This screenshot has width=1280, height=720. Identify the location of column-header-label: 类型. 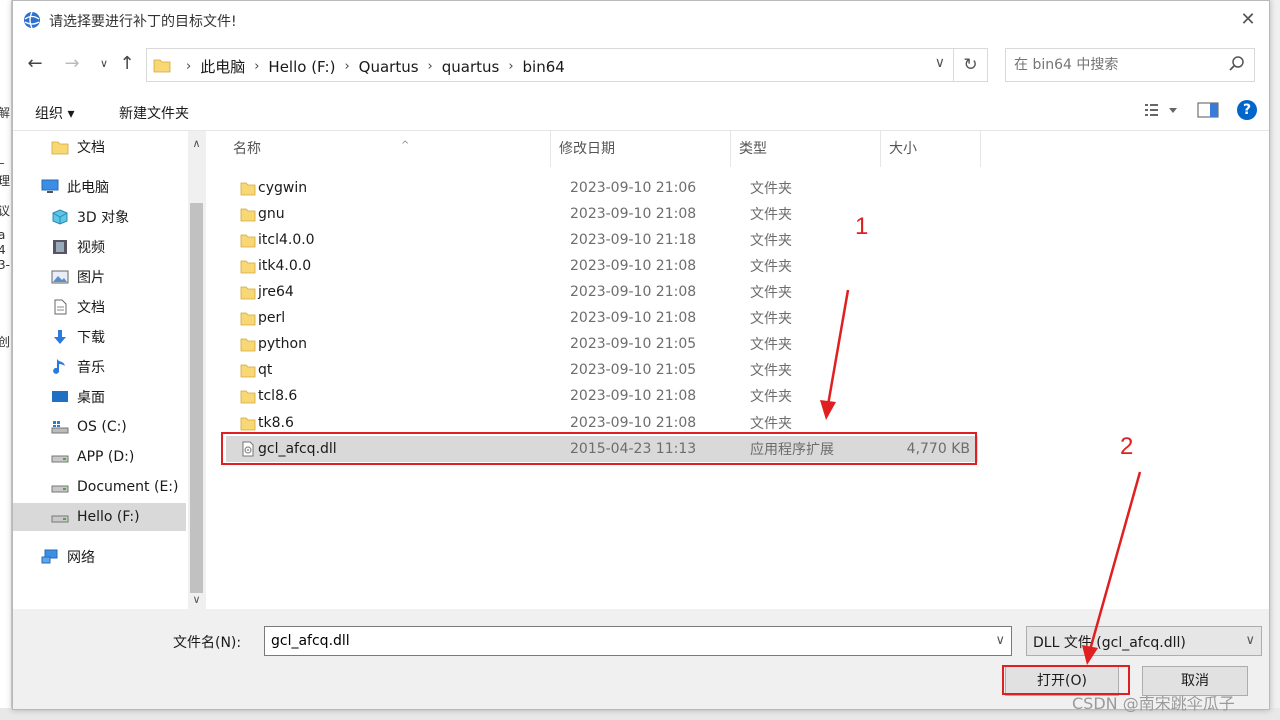
(753, 149).